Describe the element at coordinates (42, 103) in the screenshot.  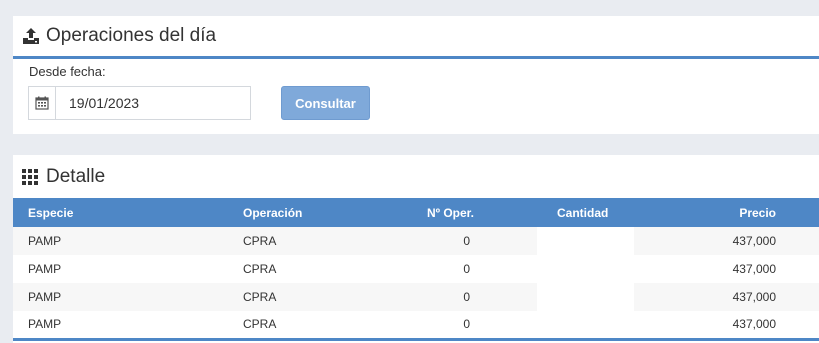
I see `calendar-icon` at that location.